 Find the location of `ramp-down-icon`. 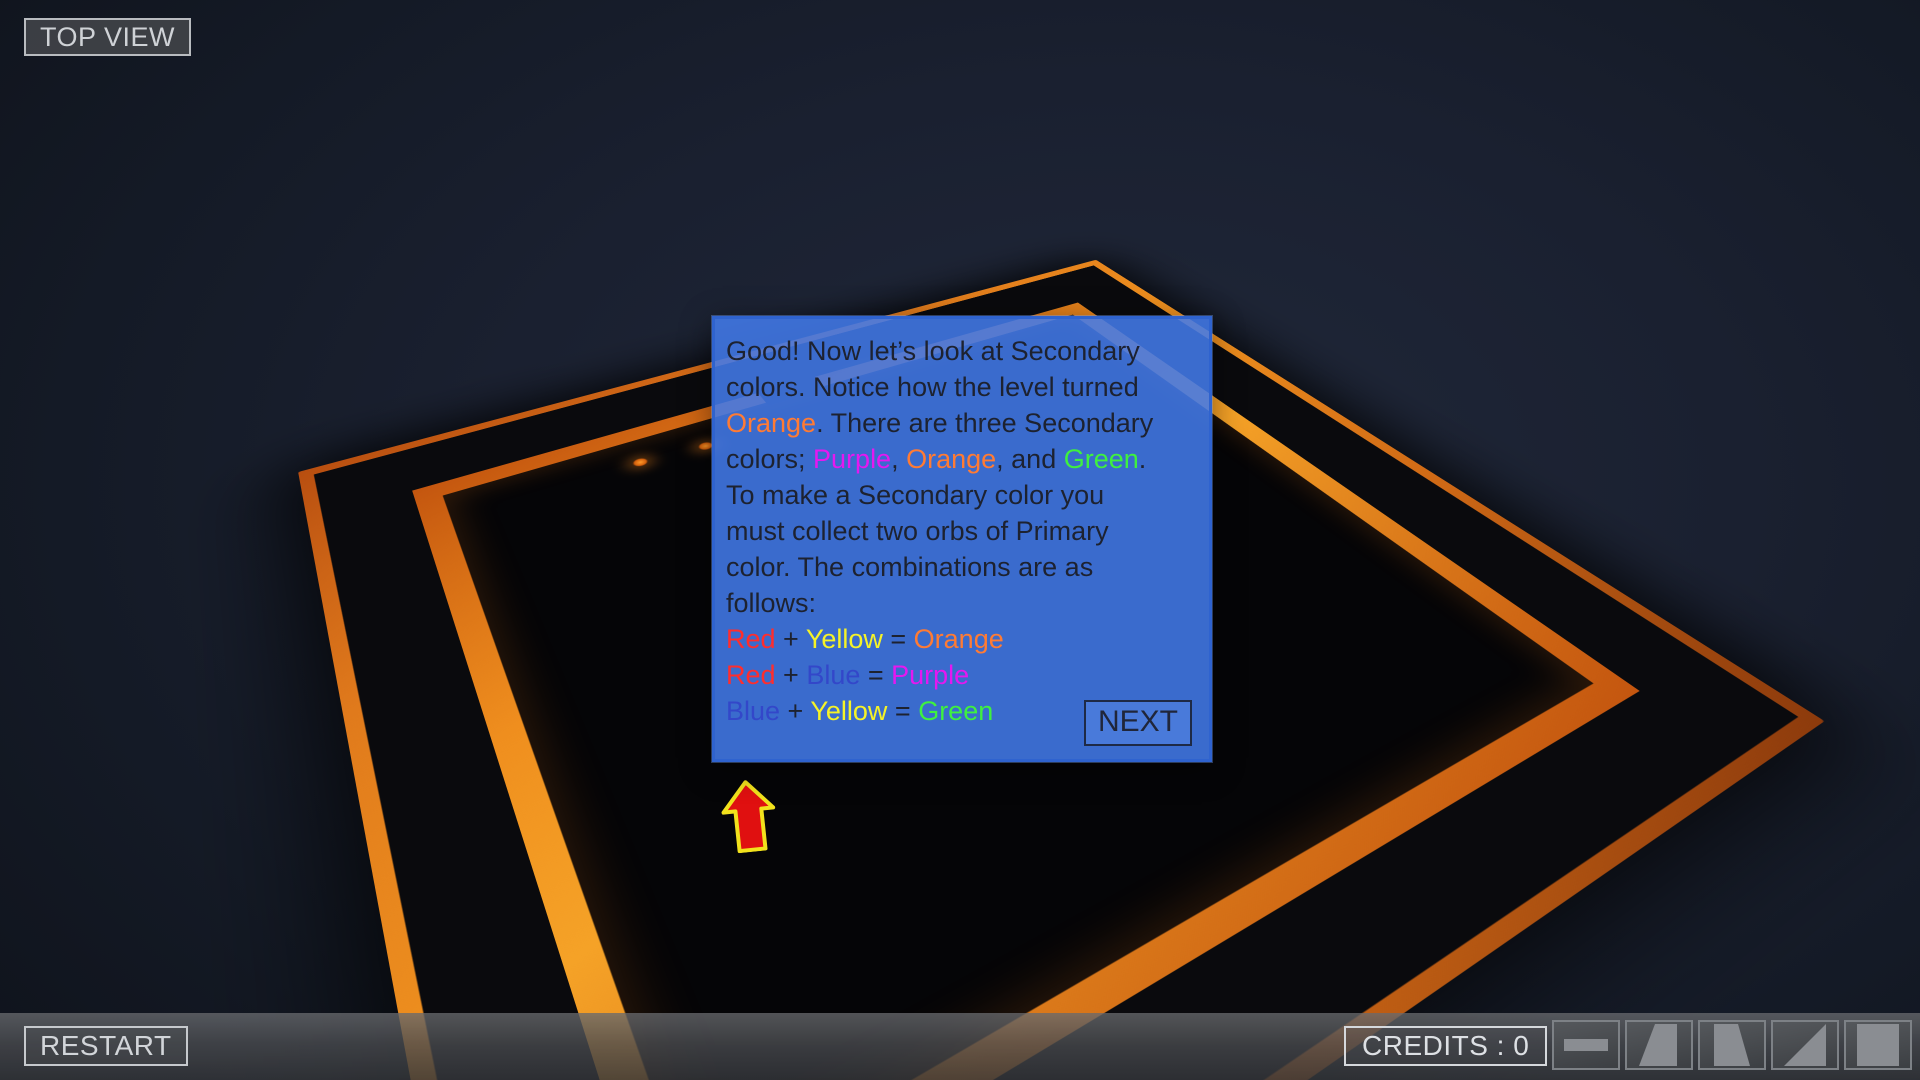

ramp-down-icon is located at coordinates (1732, 1045).